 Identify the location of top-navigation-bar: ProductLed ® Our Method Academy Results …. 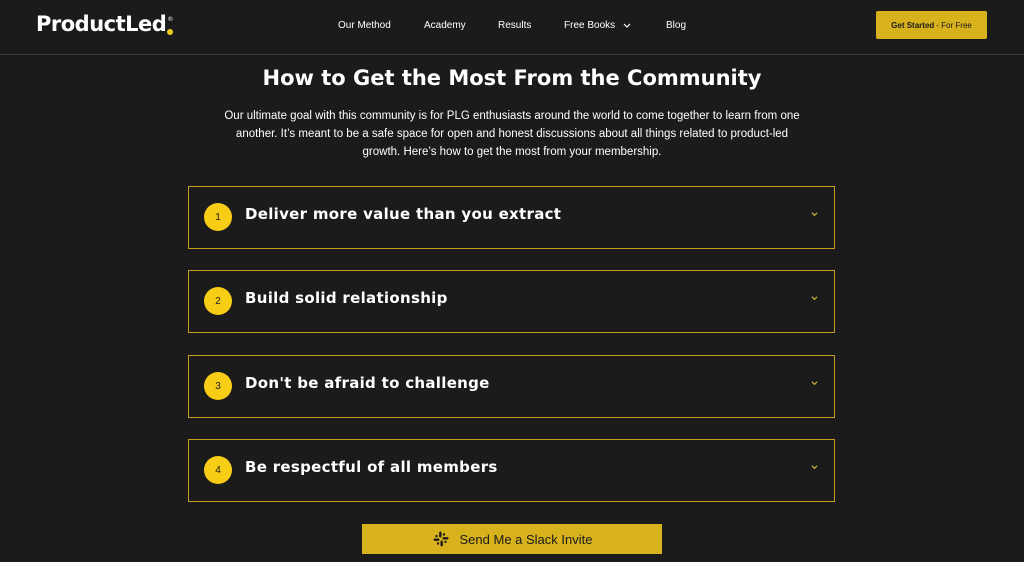
(512, 27).